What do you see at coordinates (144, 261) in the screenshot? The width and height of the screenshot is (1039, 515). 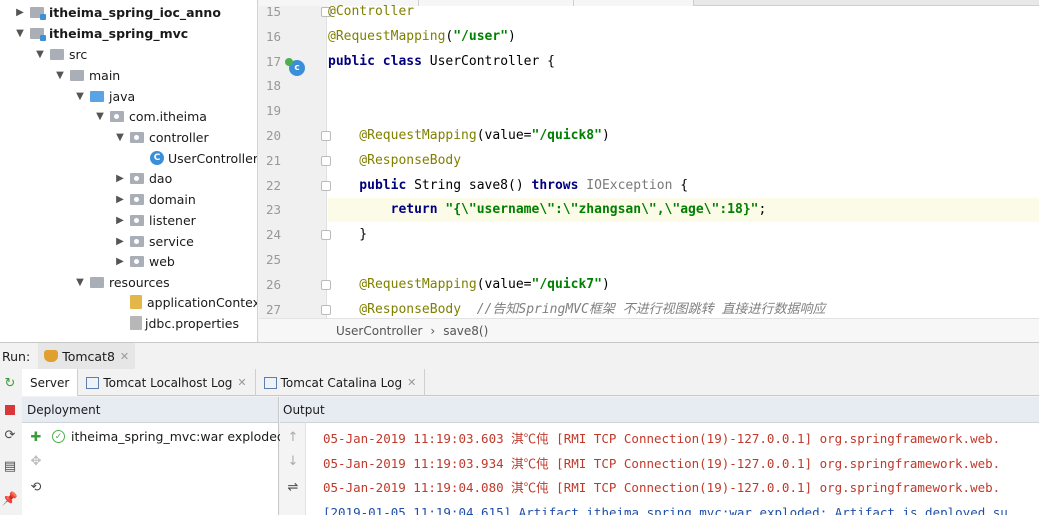 I see `tree-item: ▶ web` at bounding box center [144, 261].